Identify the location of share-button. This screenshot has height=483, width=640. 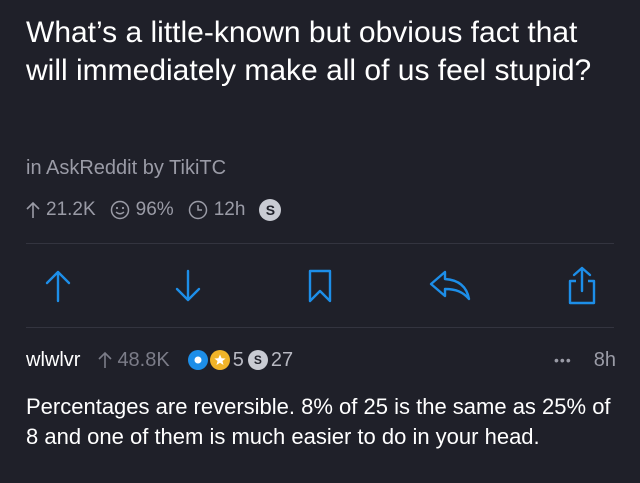
(582, 286).